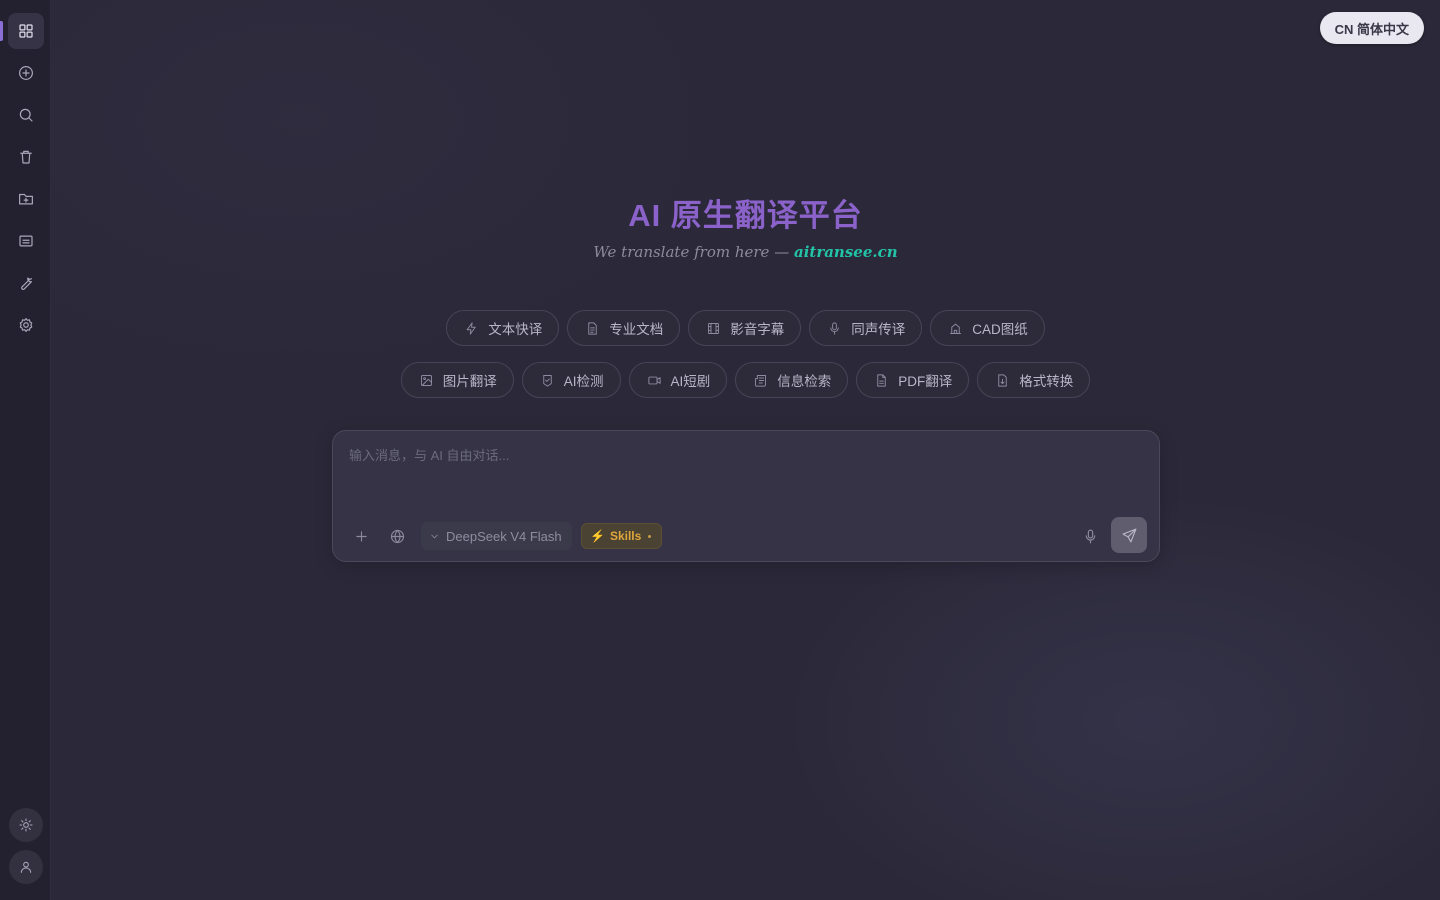 This screenshot has height=900, width=1440. What do you see at coordinates (693, 252) in the screenshot?
I see `subtitle-text: We translate from here —` at bounding box center [693, 252].